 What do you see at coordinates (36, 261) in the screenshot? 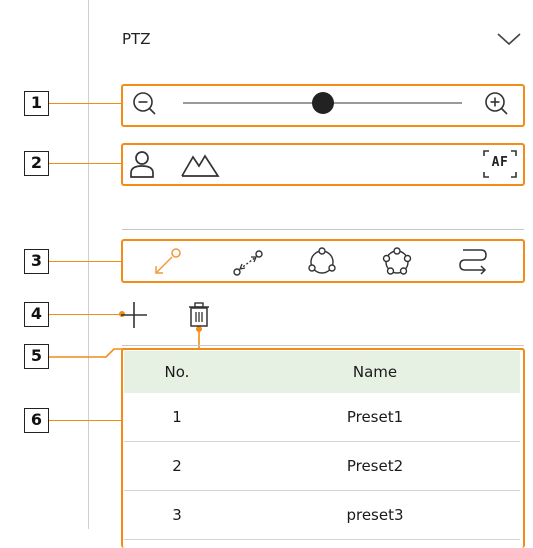
I see `callout-number-3: 3` at bounding box center [36, 261].